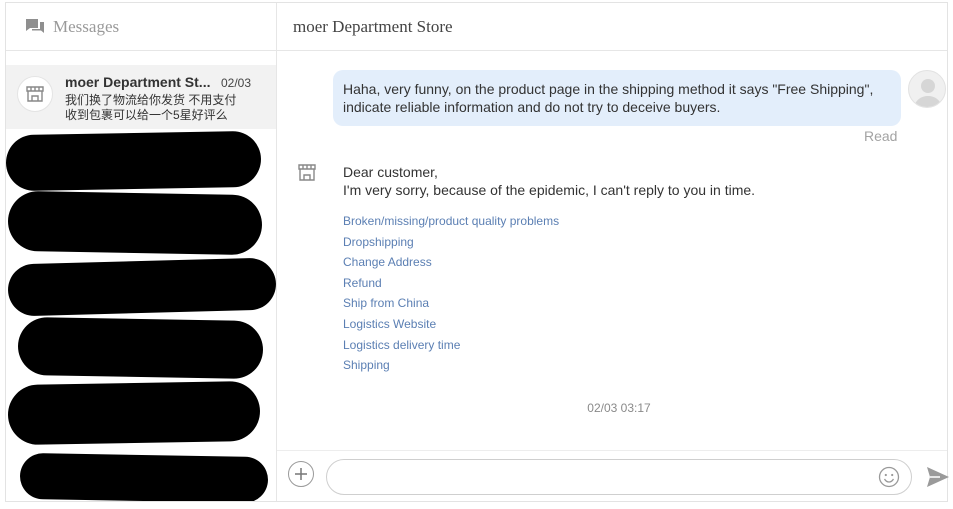 Image resolution: width=953 pixels, height=509 pixels. Describe the element at coordinates (938, 477) in the screenshot. I see `send-icon` at that location.